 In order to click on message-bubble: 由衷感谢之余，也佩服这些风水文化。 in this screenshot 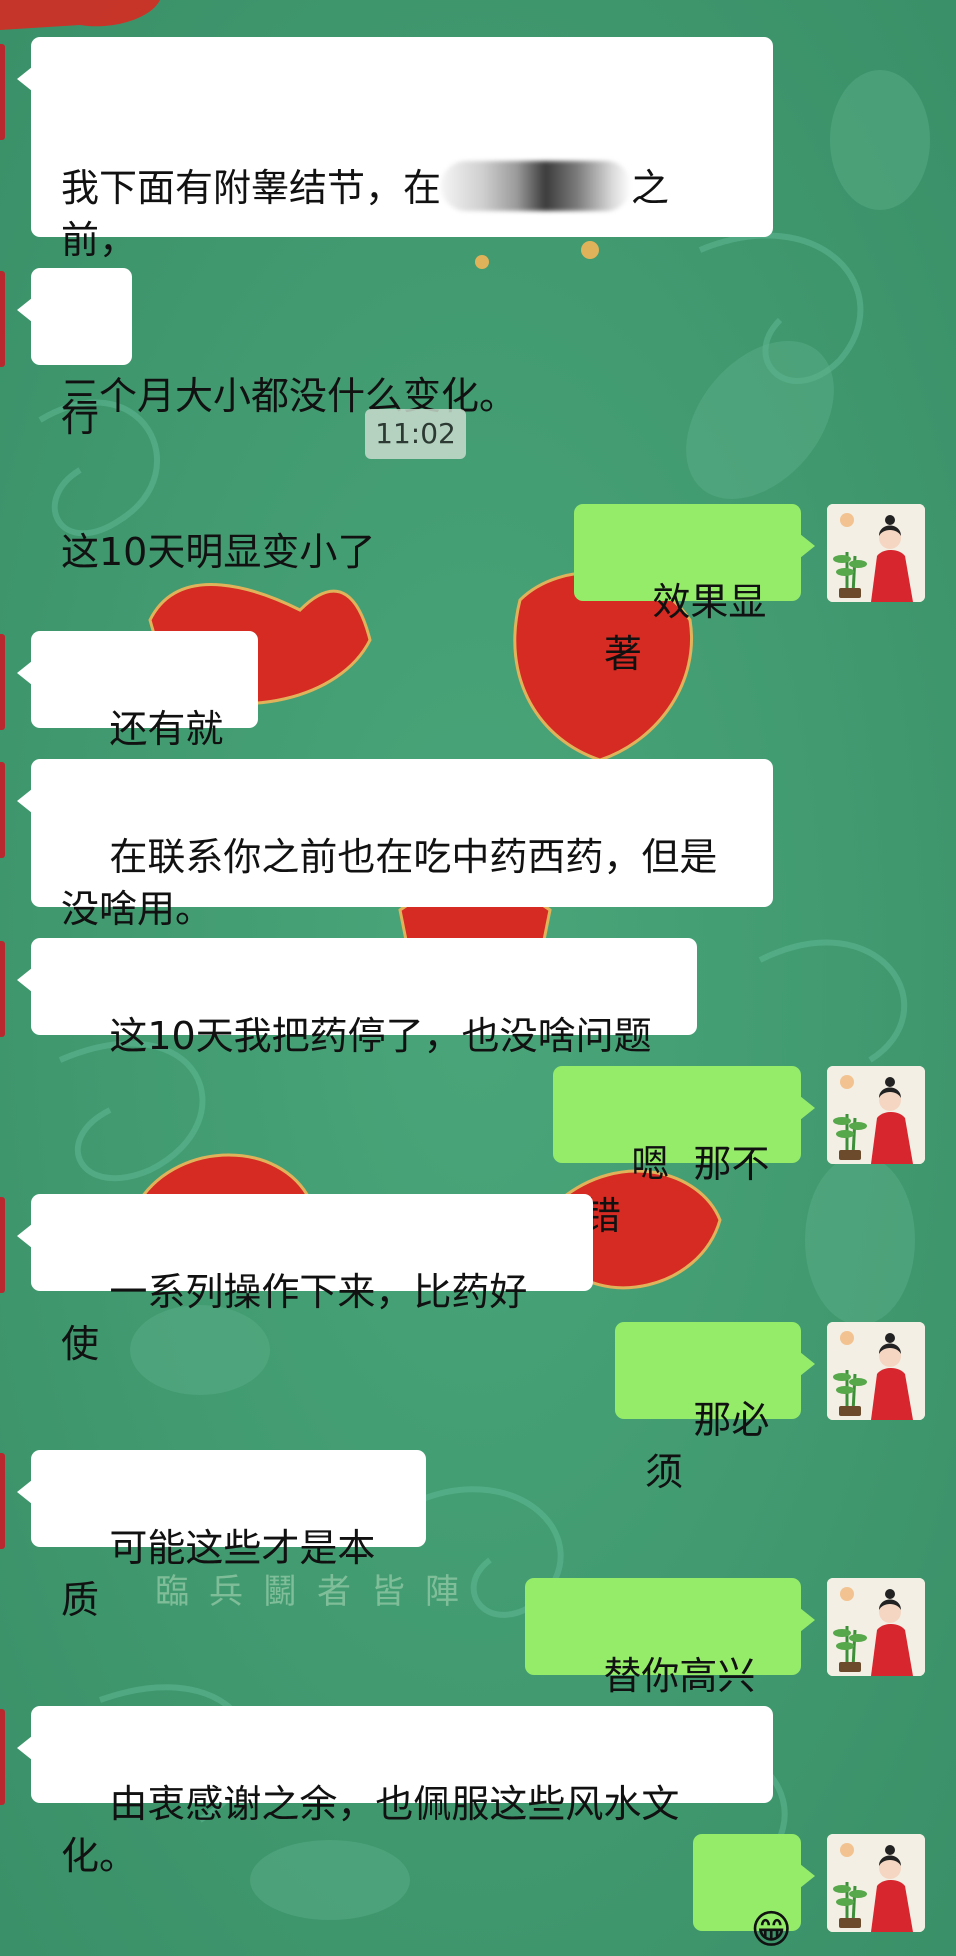, I will do `click(395, 1792)`.